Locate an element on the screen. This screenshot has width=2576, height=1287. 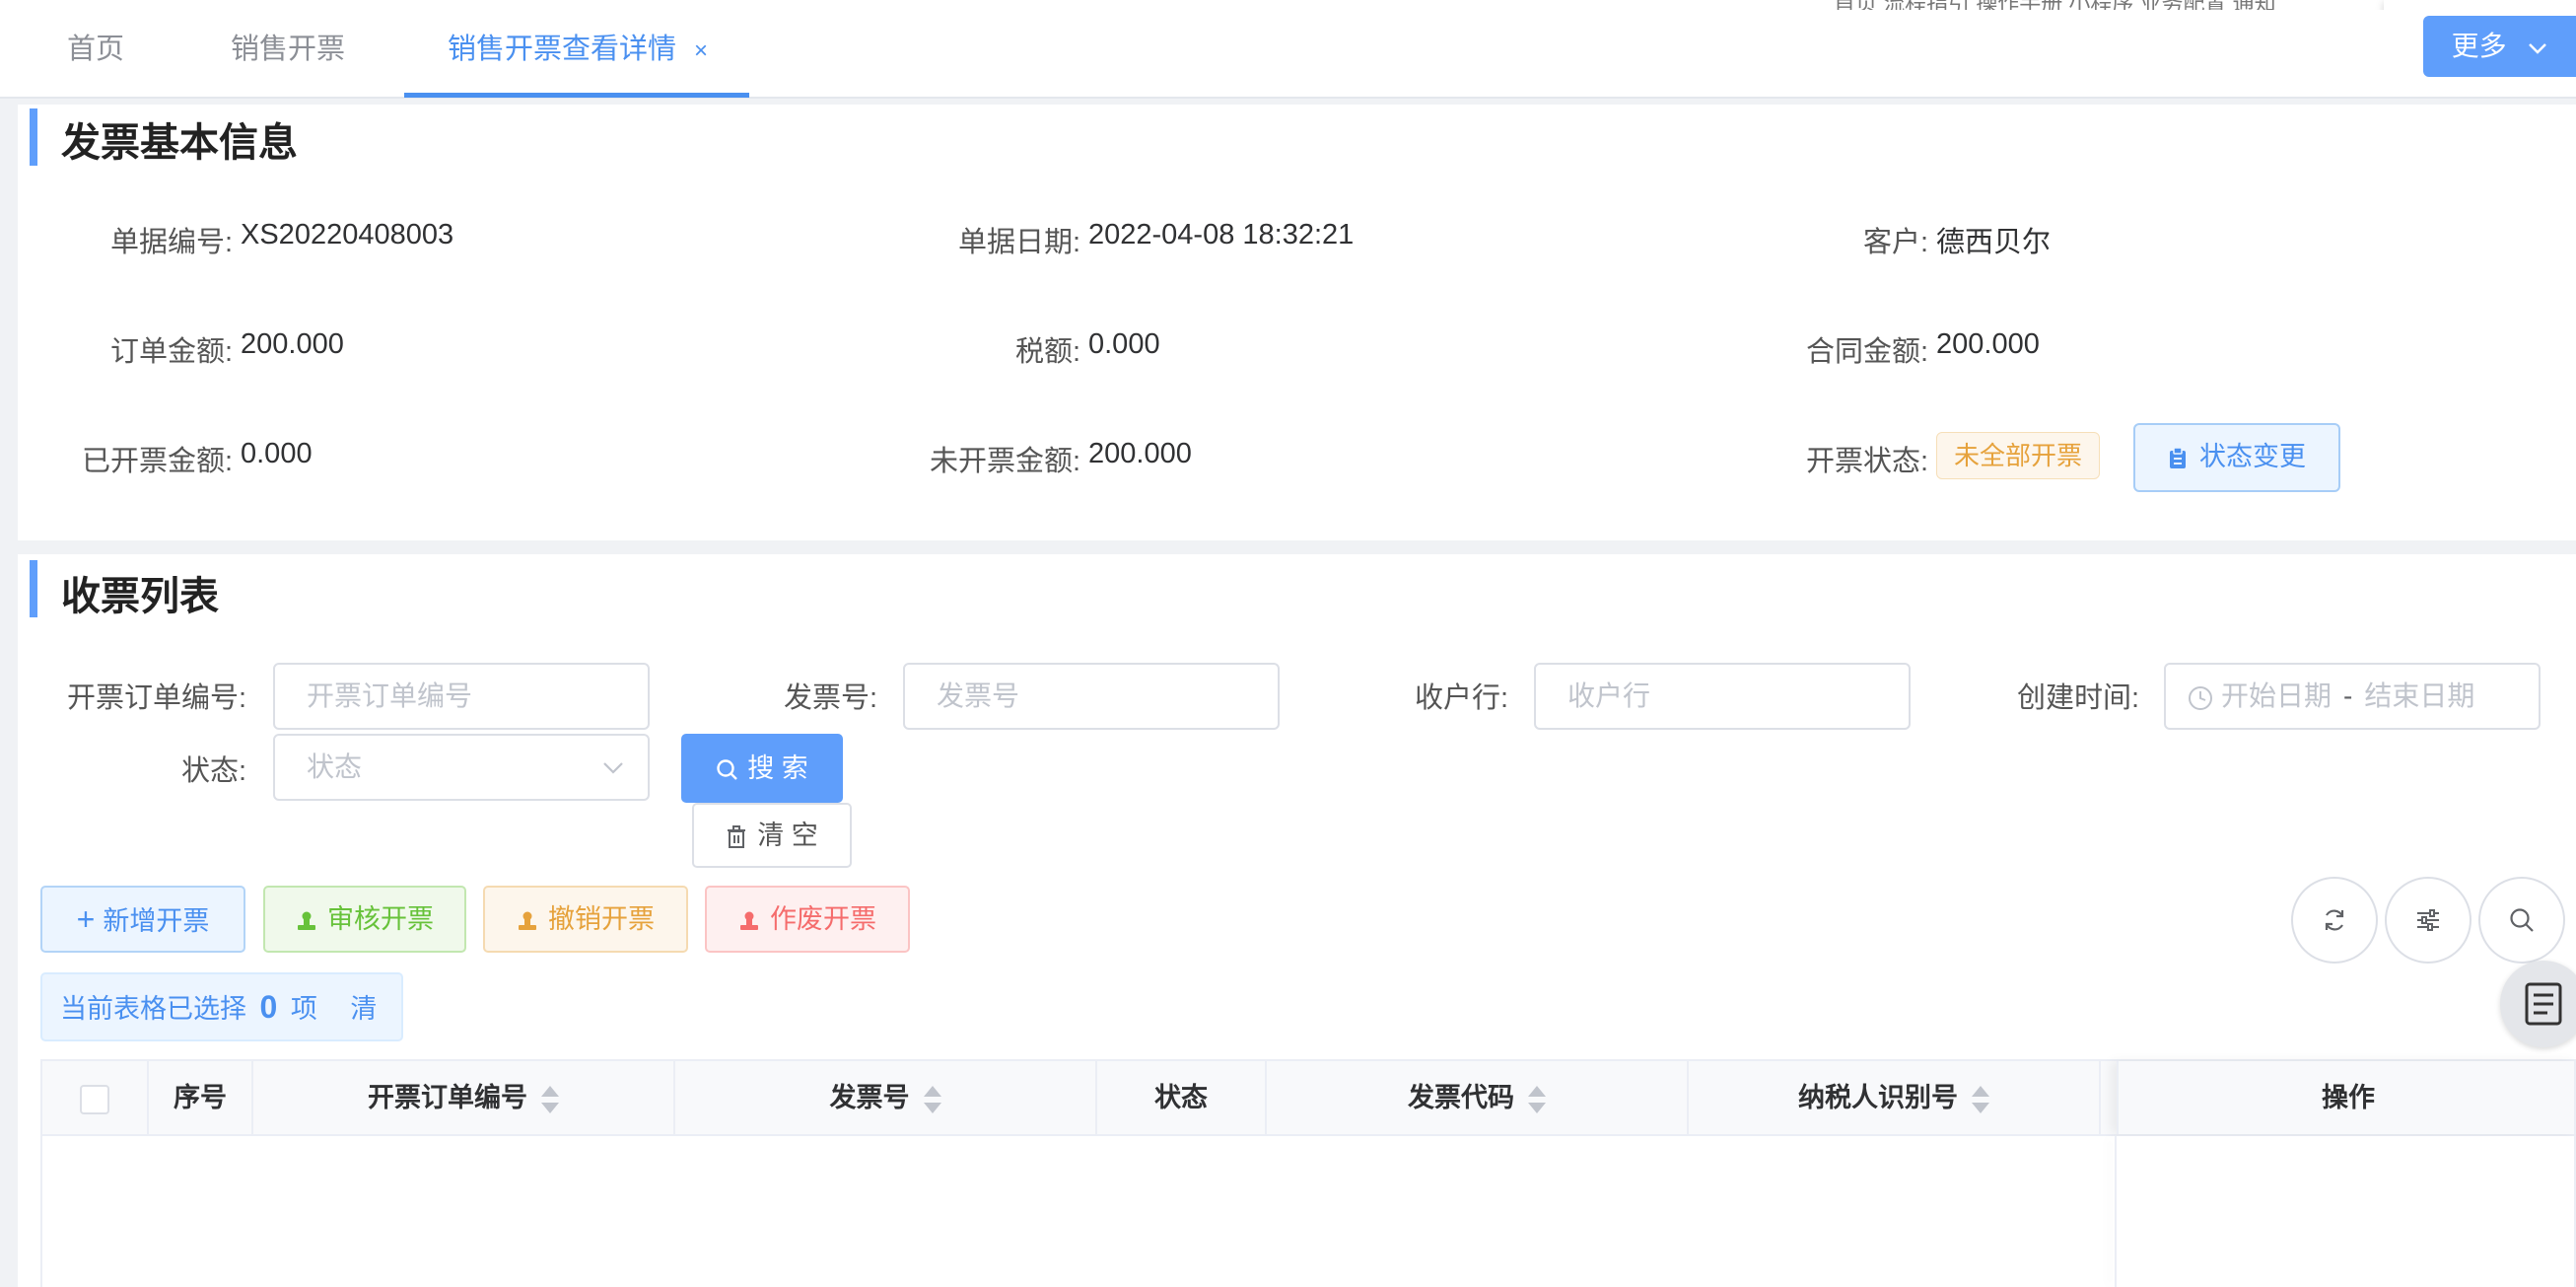
status-select: 状态 is located at coordinates (461, 767).